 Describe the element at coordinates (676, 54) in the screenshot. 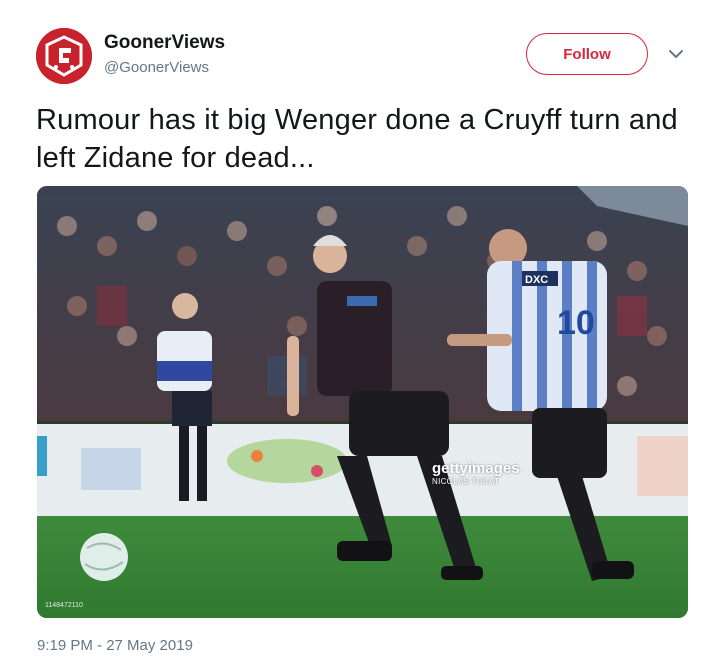

I see `chevron-down-icon` at that location.